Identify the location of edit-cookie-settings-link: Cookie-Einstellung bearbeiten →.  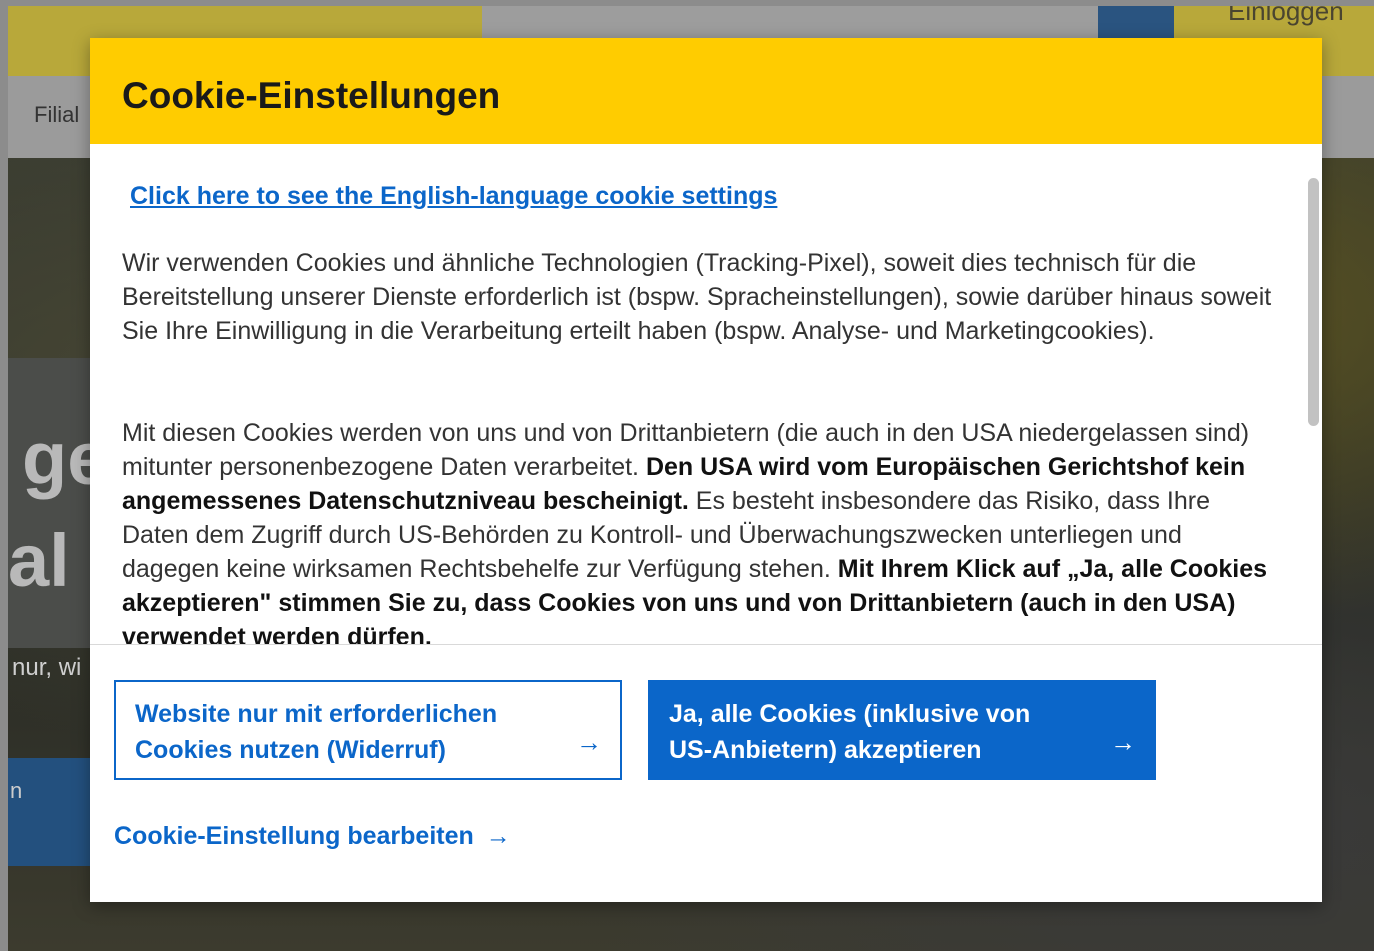
(312, 836).